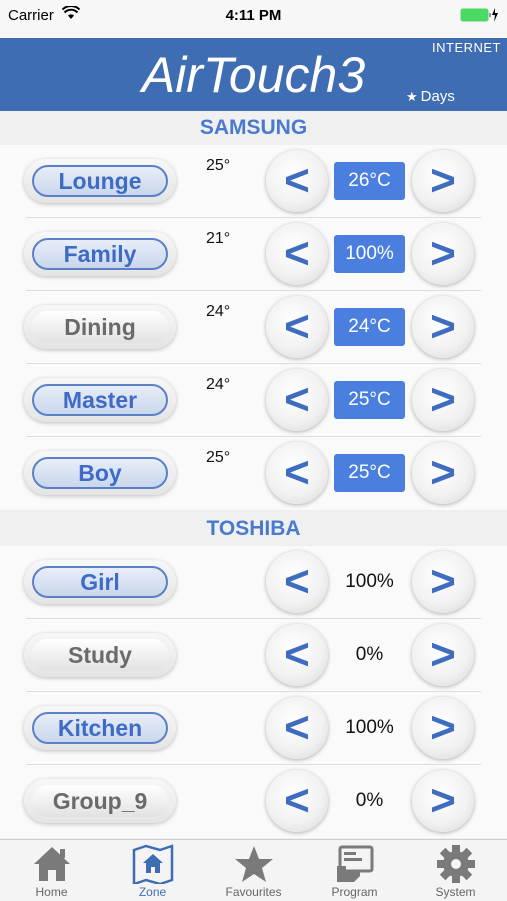 This screenshot has width=507, height=901. Describe the element at coordinates (437, 96) in the screenshot. I see `days-label: Days` at that location.